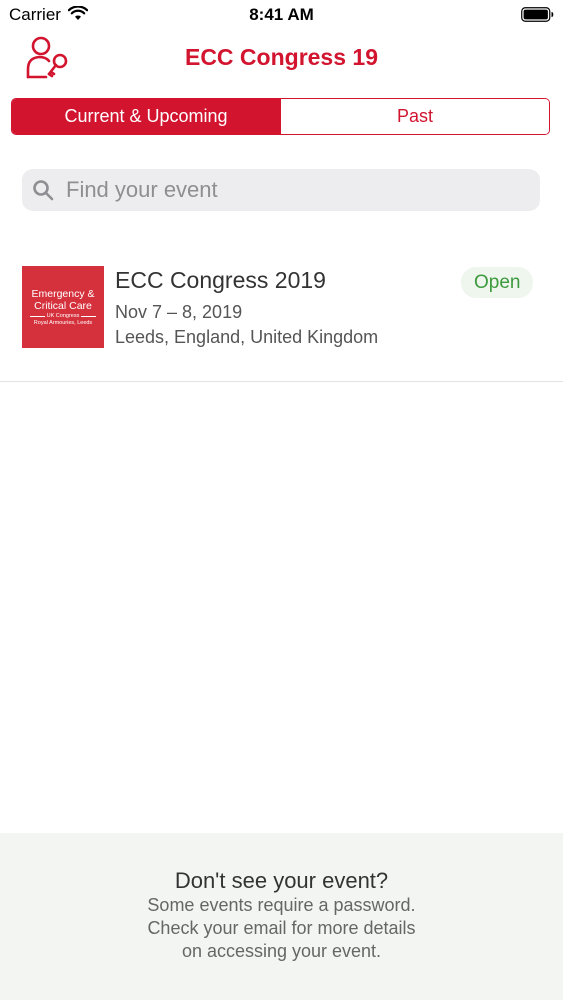  What do you see at coordinates (179, 312) in the screenshot?
I see `event-dates: Nov 7 – 8, 2019` at bounding box center [179, 312].